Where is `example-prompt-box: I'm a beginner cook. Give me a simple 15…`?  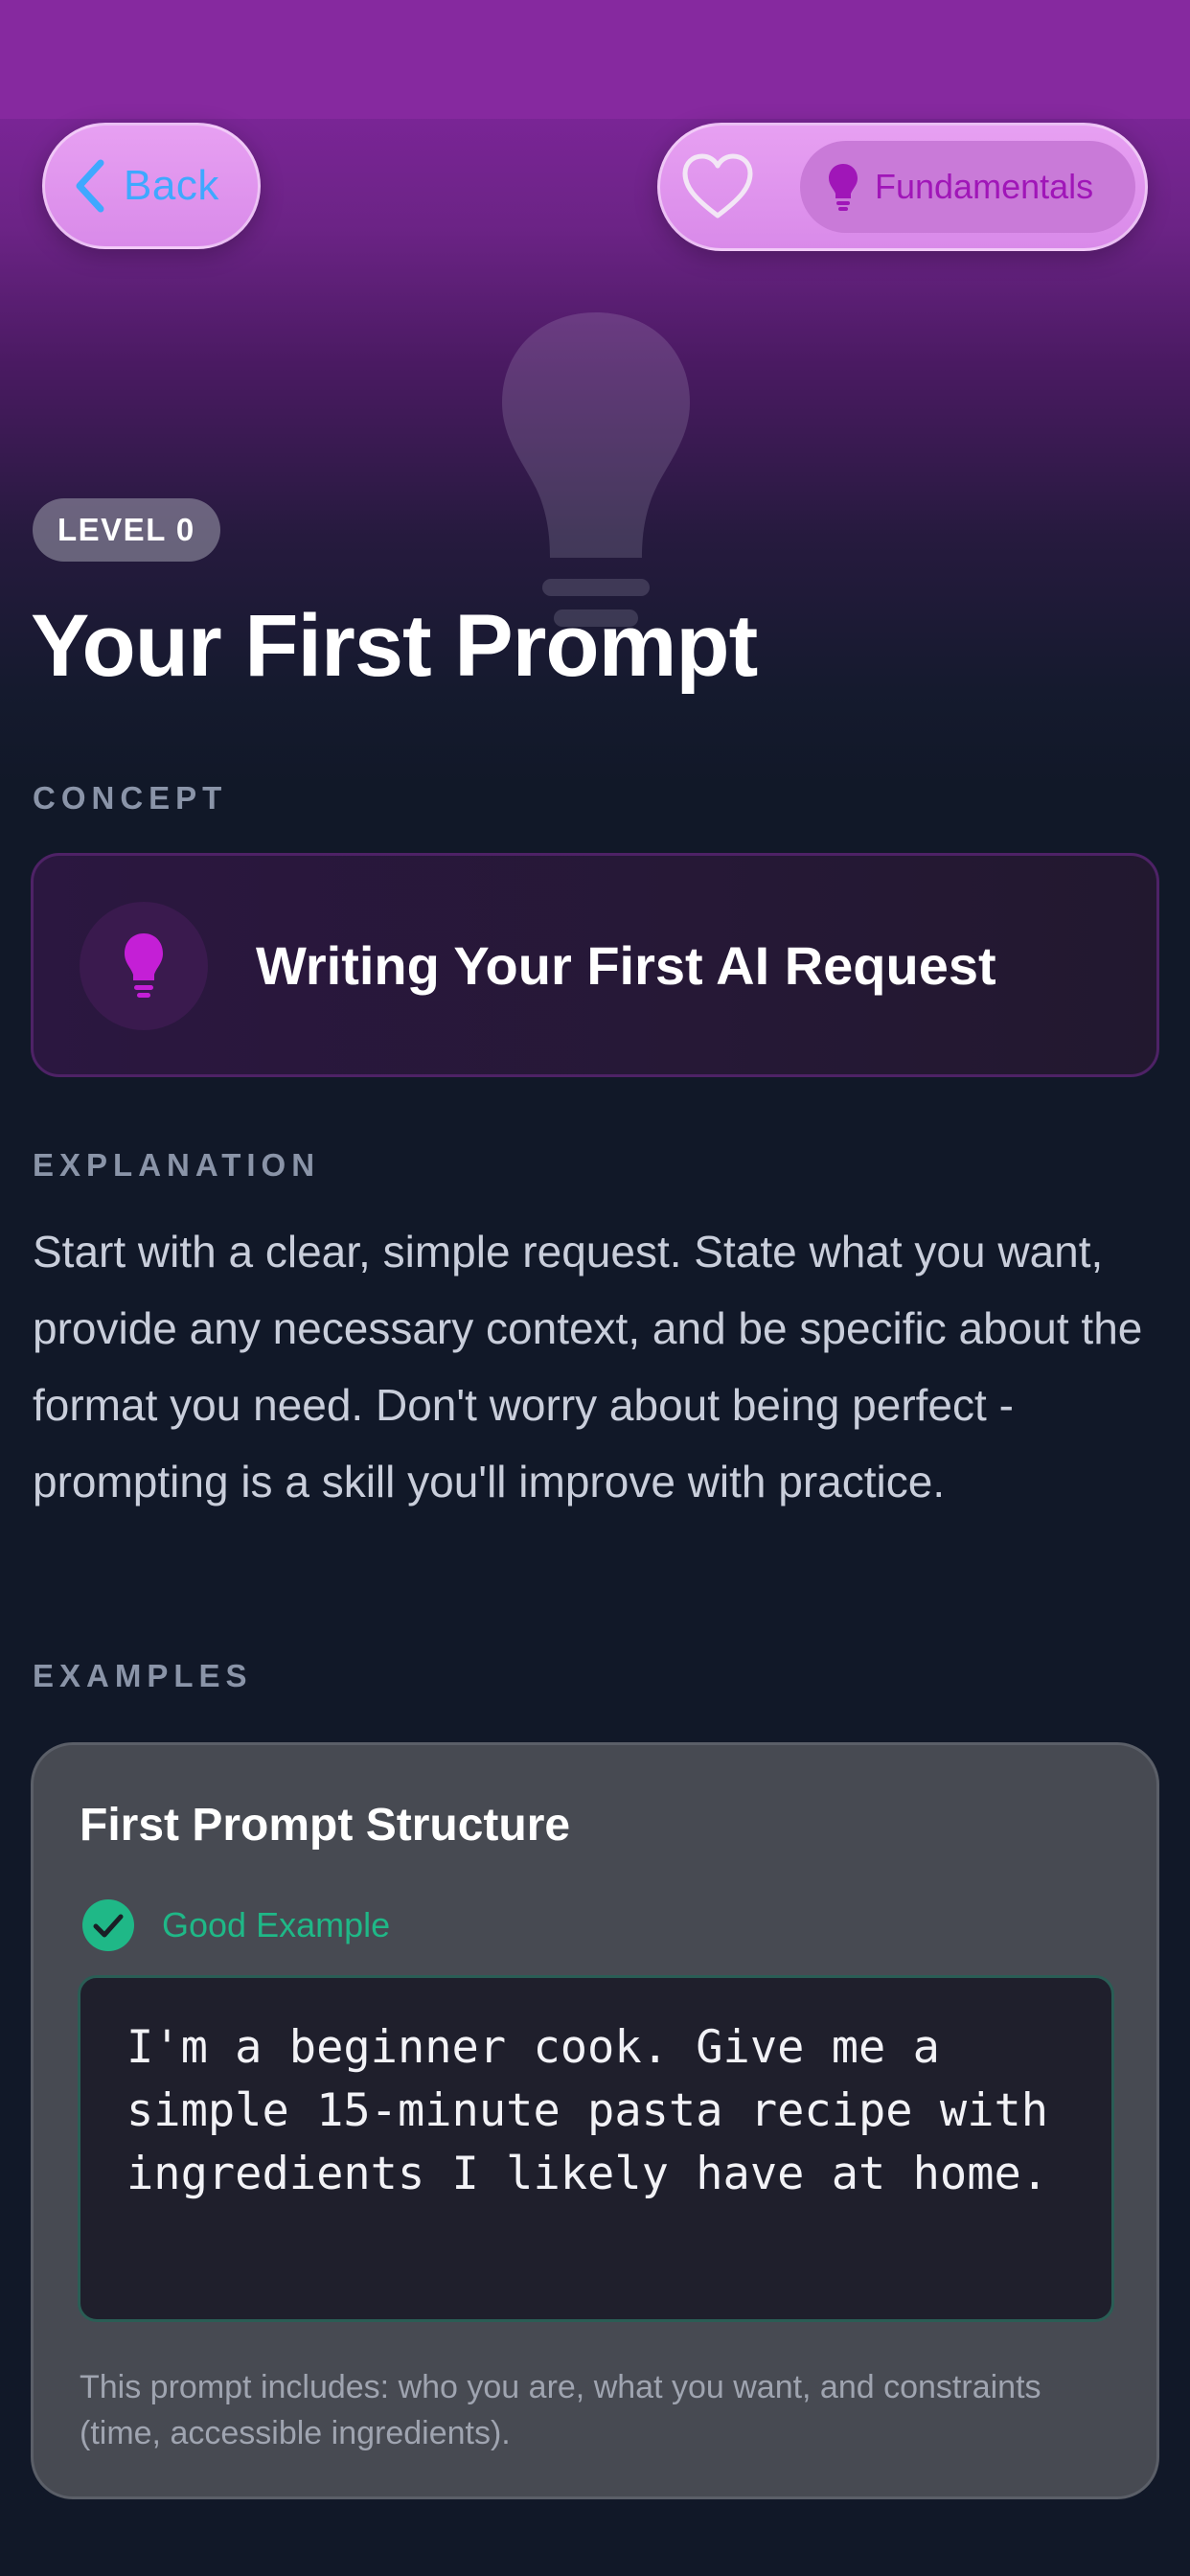 example-prompt-box: I'm a beginner cook. Give me a simple 15… is located at coordinates (596, 2148).